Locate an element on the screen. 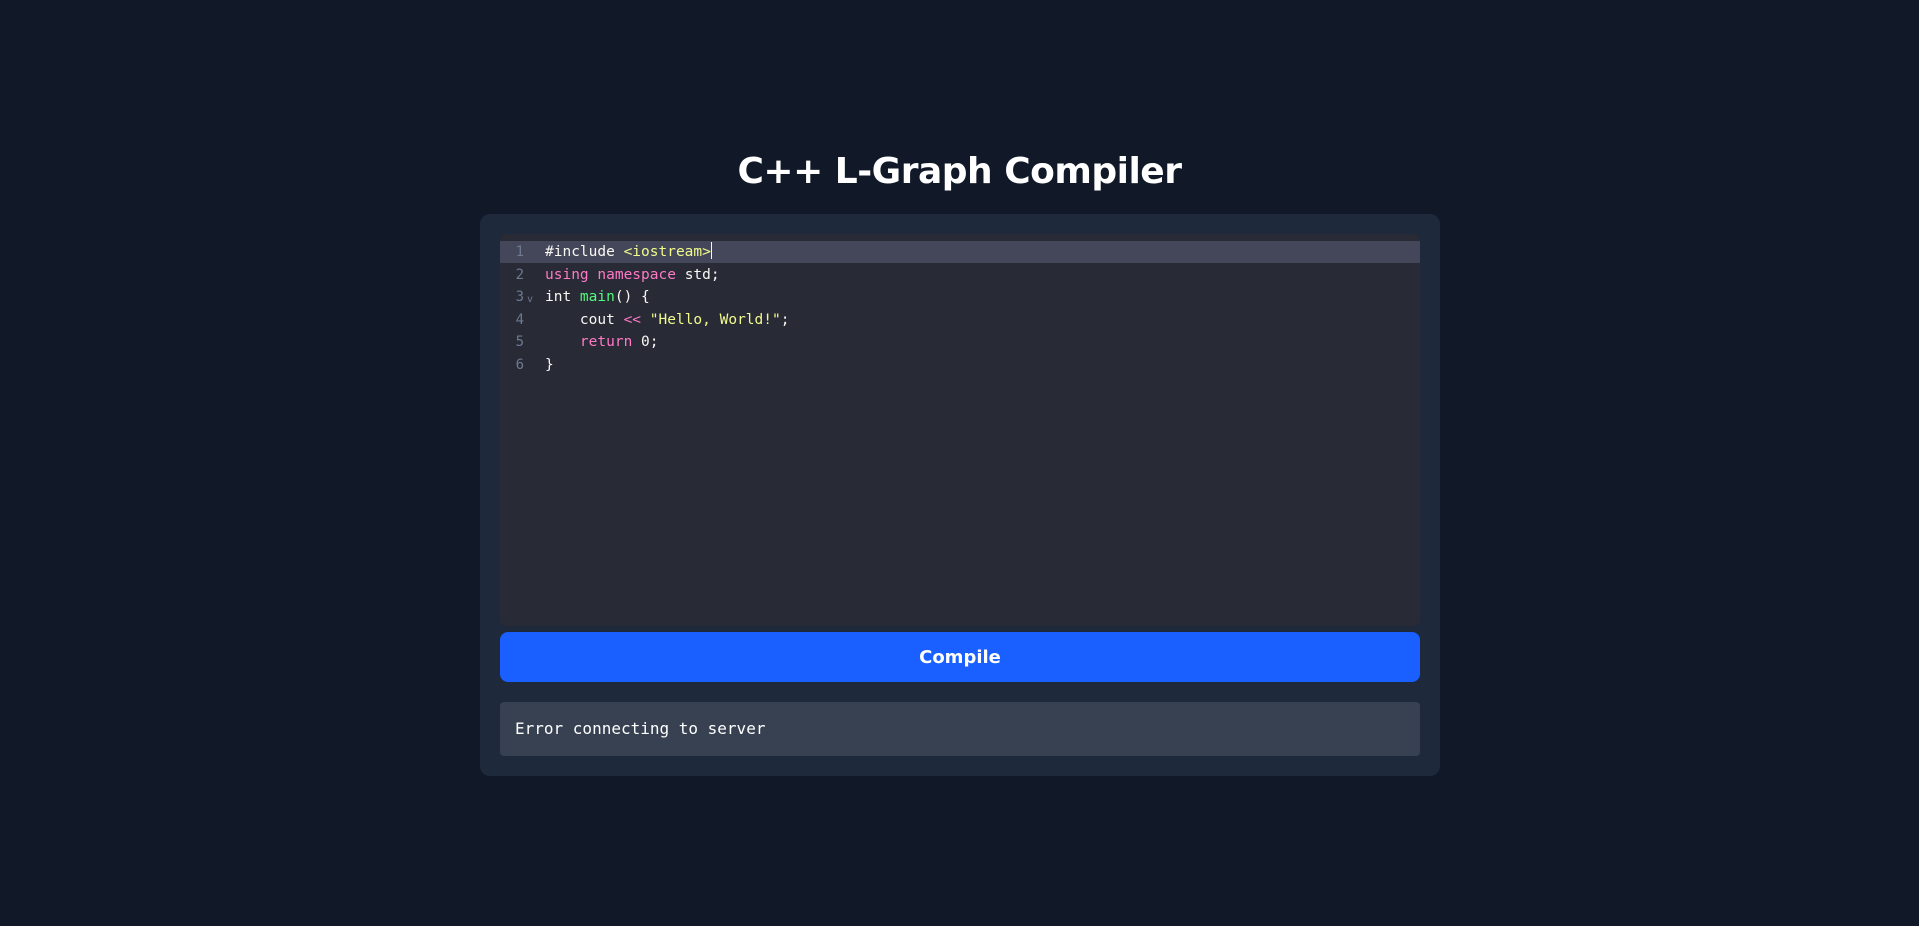 The height and width of the screenshot is (926, 1919). line-number: 2 is located at coordinates (519, 274).